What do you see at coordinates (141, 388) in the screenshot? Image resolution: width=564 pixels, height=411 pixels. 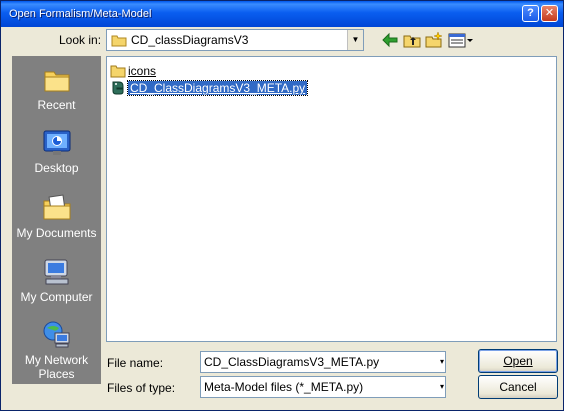 I see `file-type-label: Files of type:` at bounding box center [141, 388].